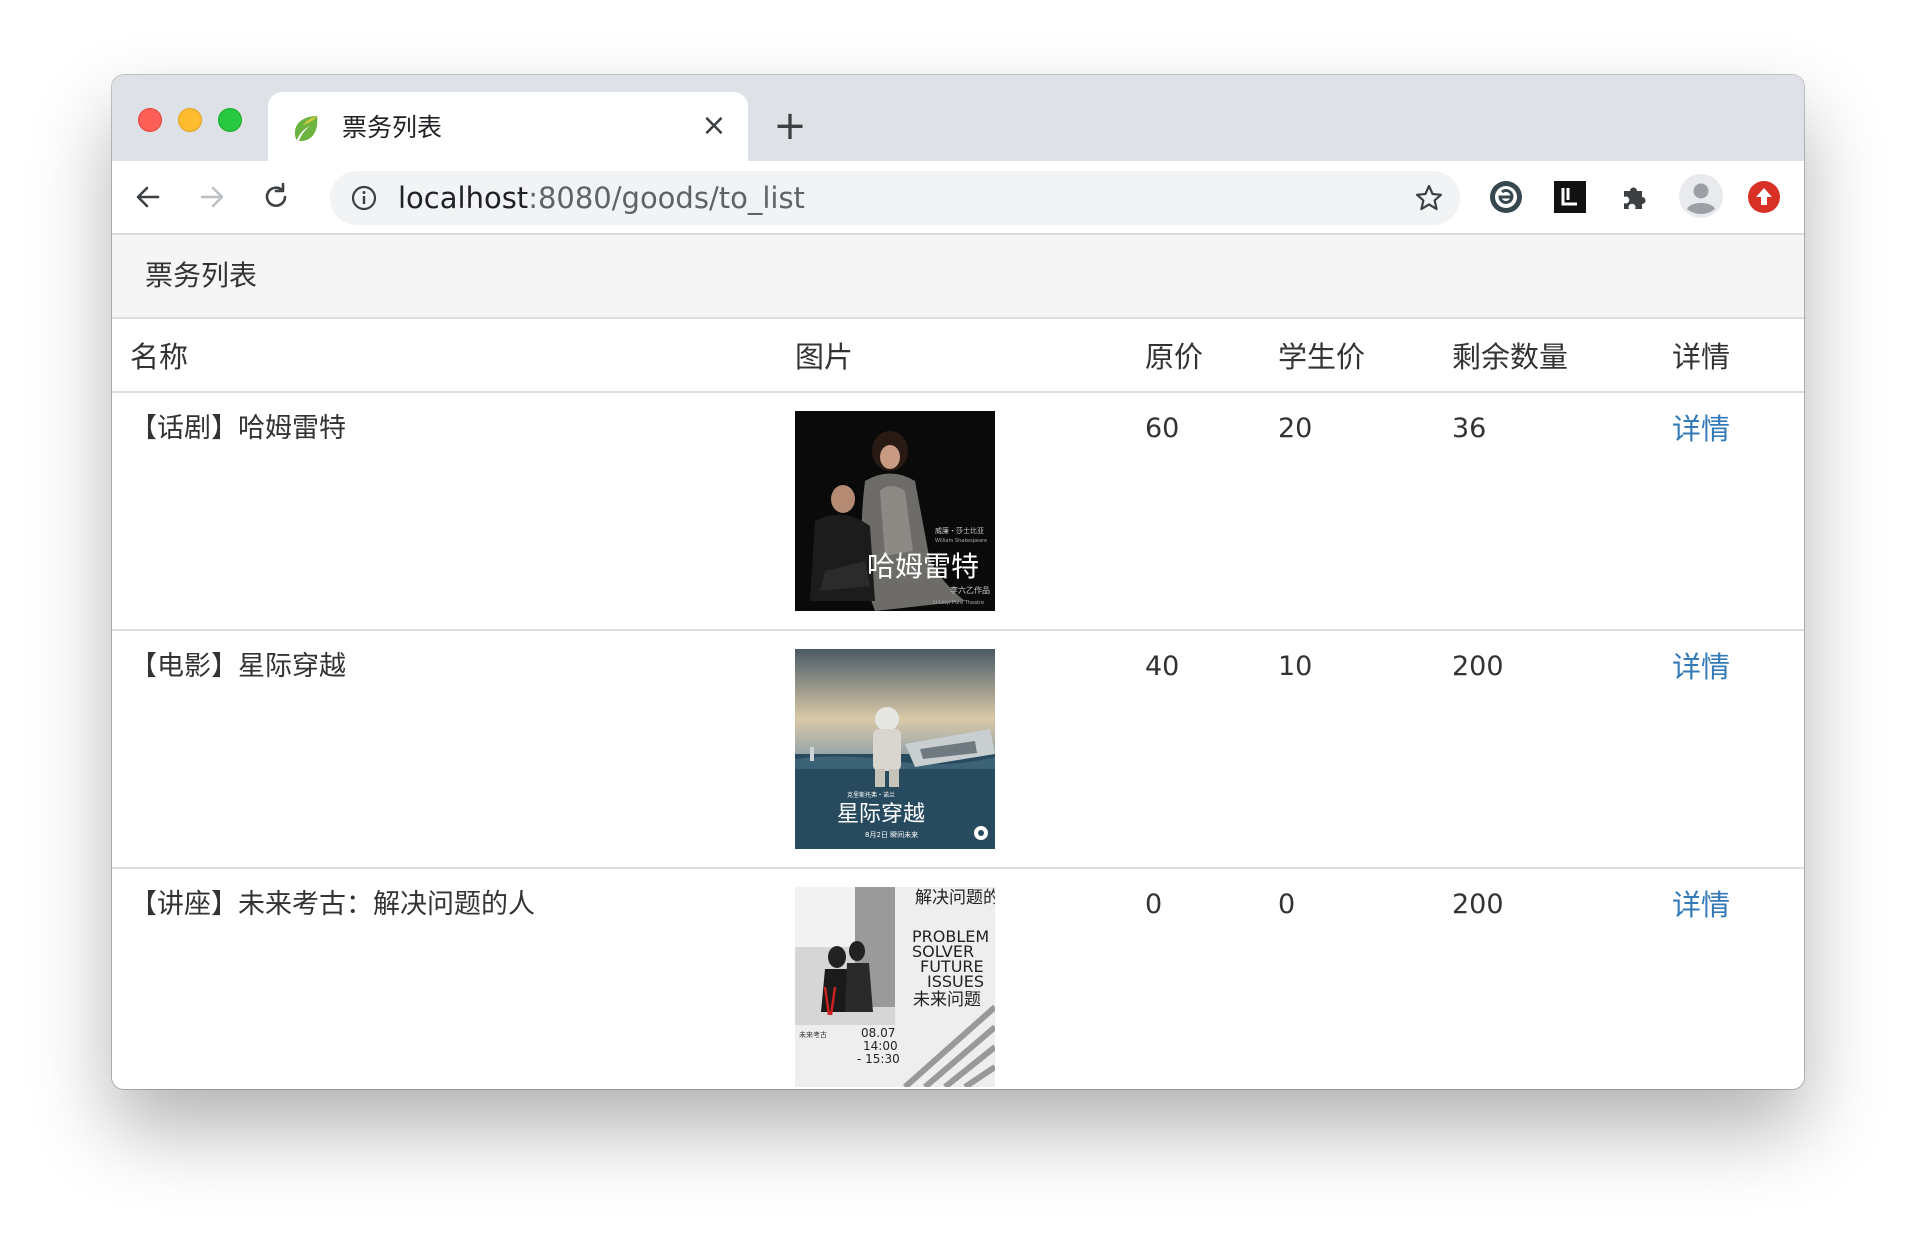 Image resolution: width=1916 pixels, height=1234 pixels. Describe the element at coordinates (961, 541) in the screenshot. I see `poster-author: William Shakespeare` at that location.